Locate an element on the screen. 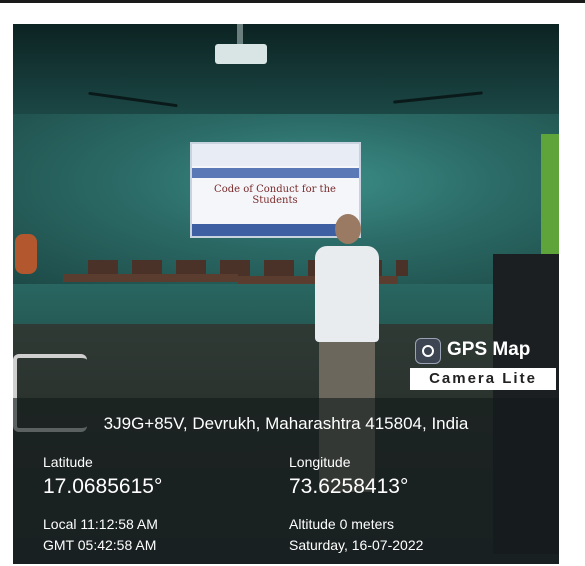 Image resolution: width=585 pixels, height=566 pixels. longitude-value: 73.6258413° is located at coordinates (349, 486).